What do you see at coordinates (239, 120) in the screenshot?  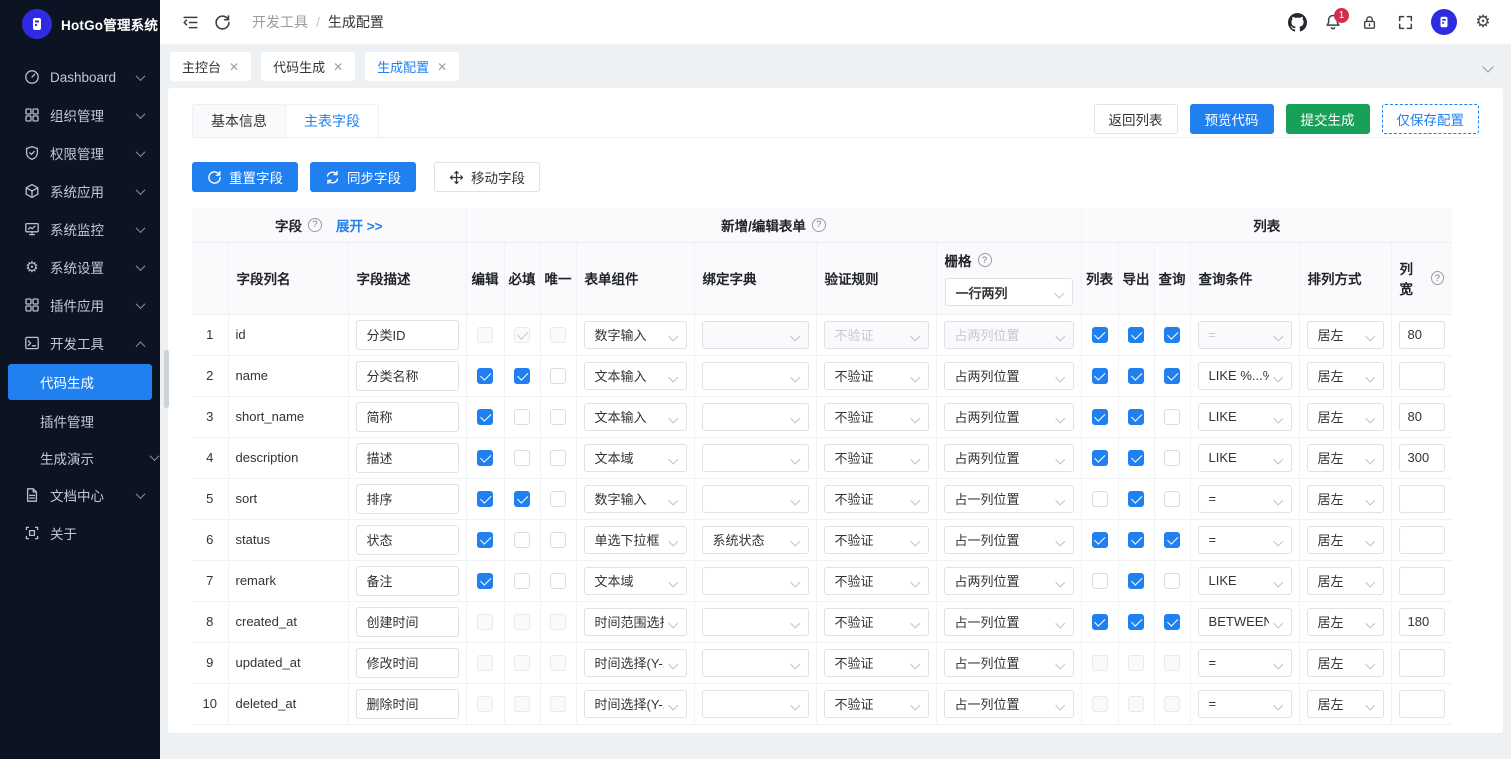 I see `tab-基本信息: 基本信息` at bounding box center [239, 120].